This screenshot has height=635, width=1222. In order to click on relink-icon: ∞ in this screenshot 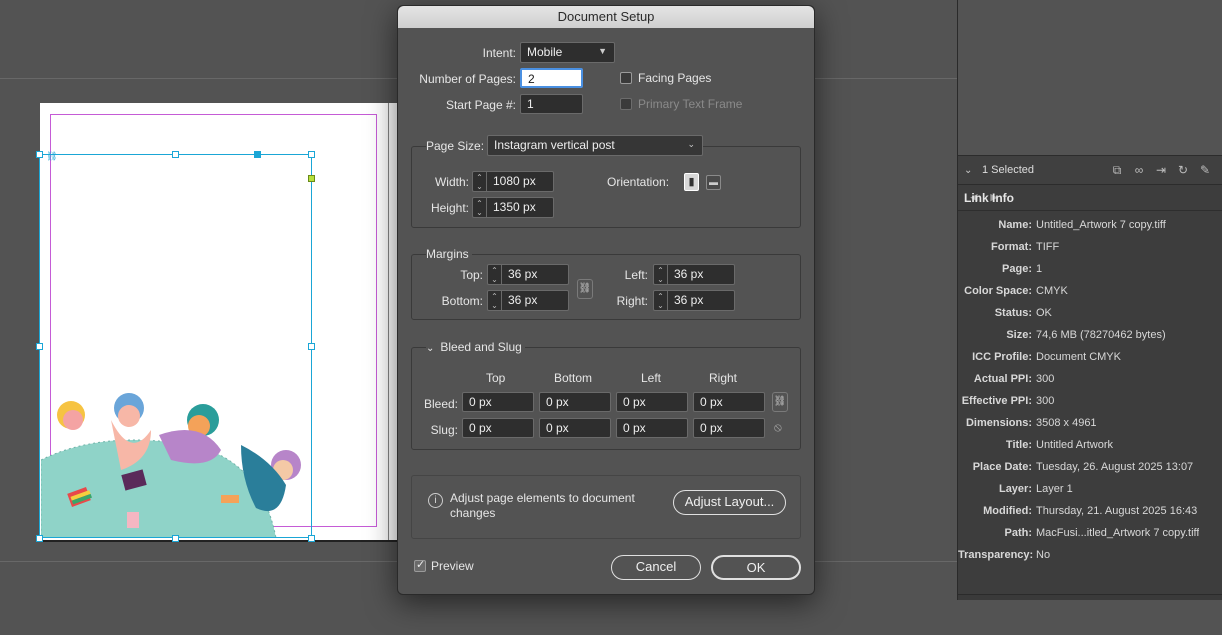, I will do `click(1139, 170)`.